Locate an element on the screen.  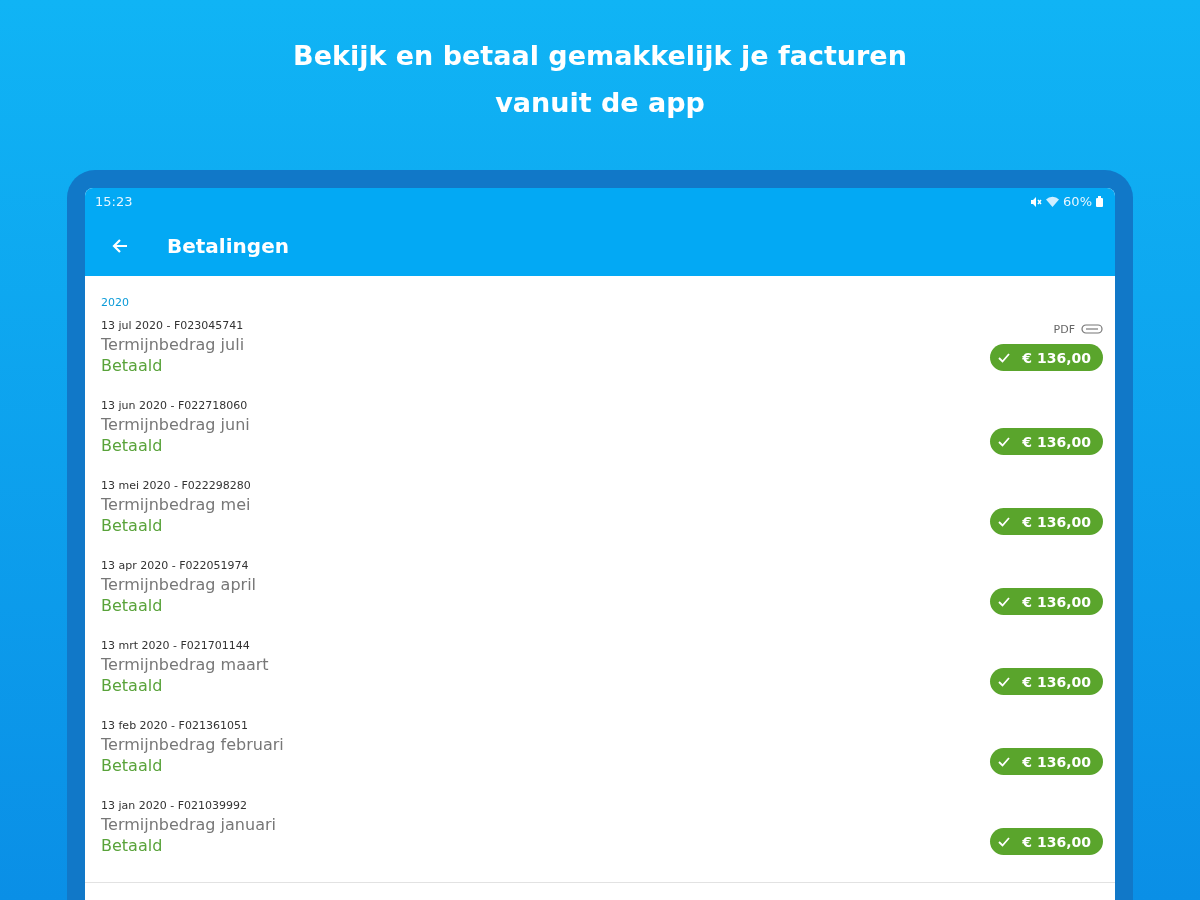
invoice-date: 13 jul 2020 - F023045741 is located at coordinates (173, 326).